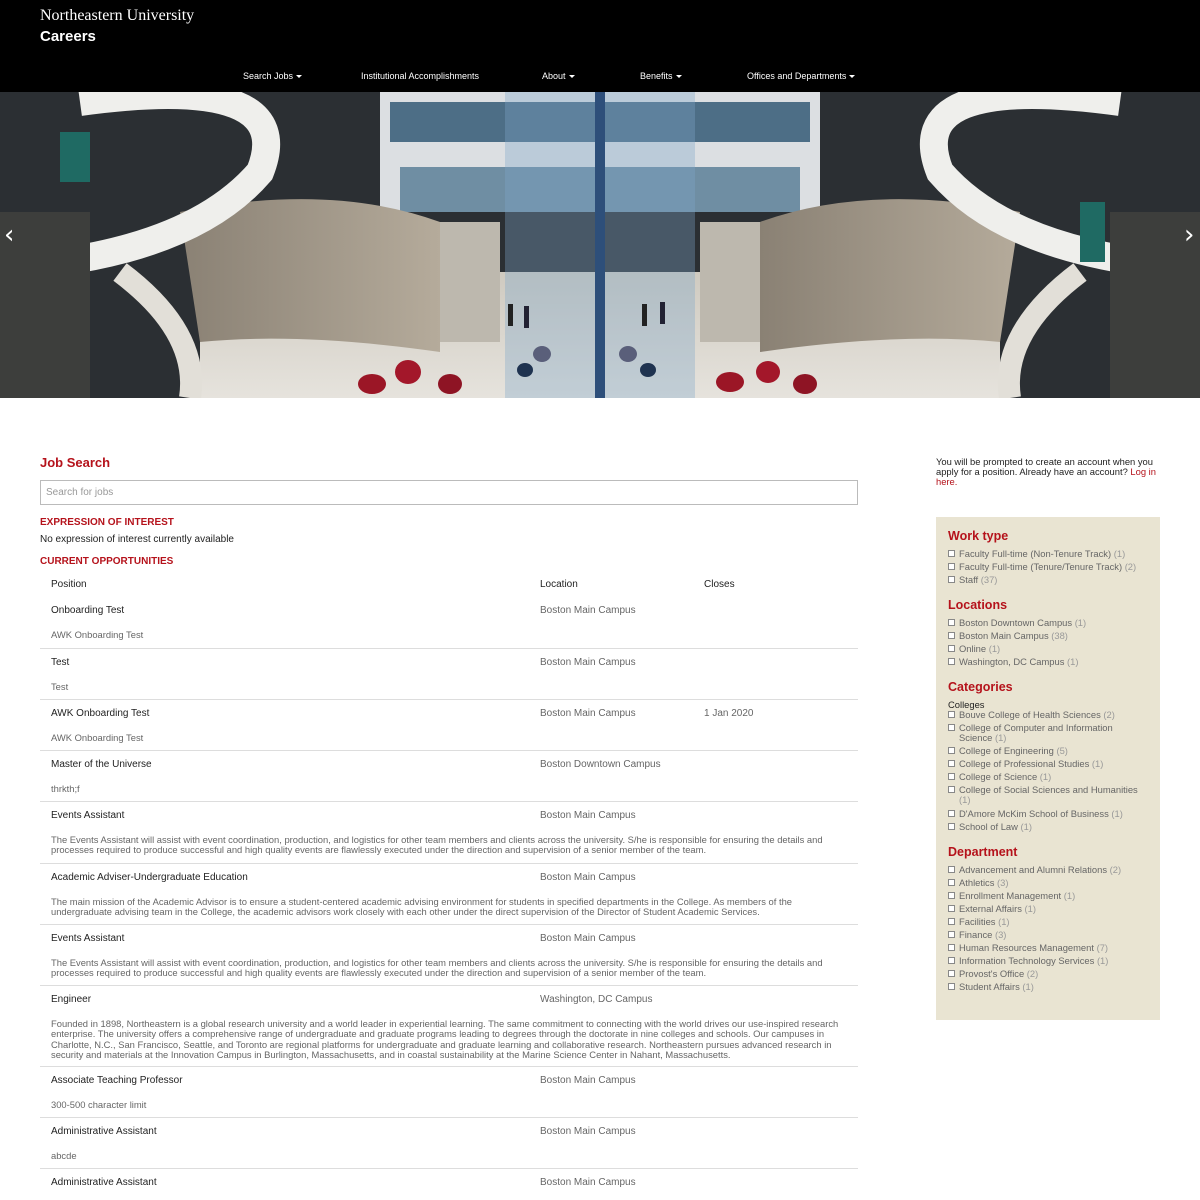 The height and width of the screenshot is (1200, 1200). What do you see at coordinates (60, 662) in the screenshot?
I see `job-title: Test` at bounding box center [60, 662].